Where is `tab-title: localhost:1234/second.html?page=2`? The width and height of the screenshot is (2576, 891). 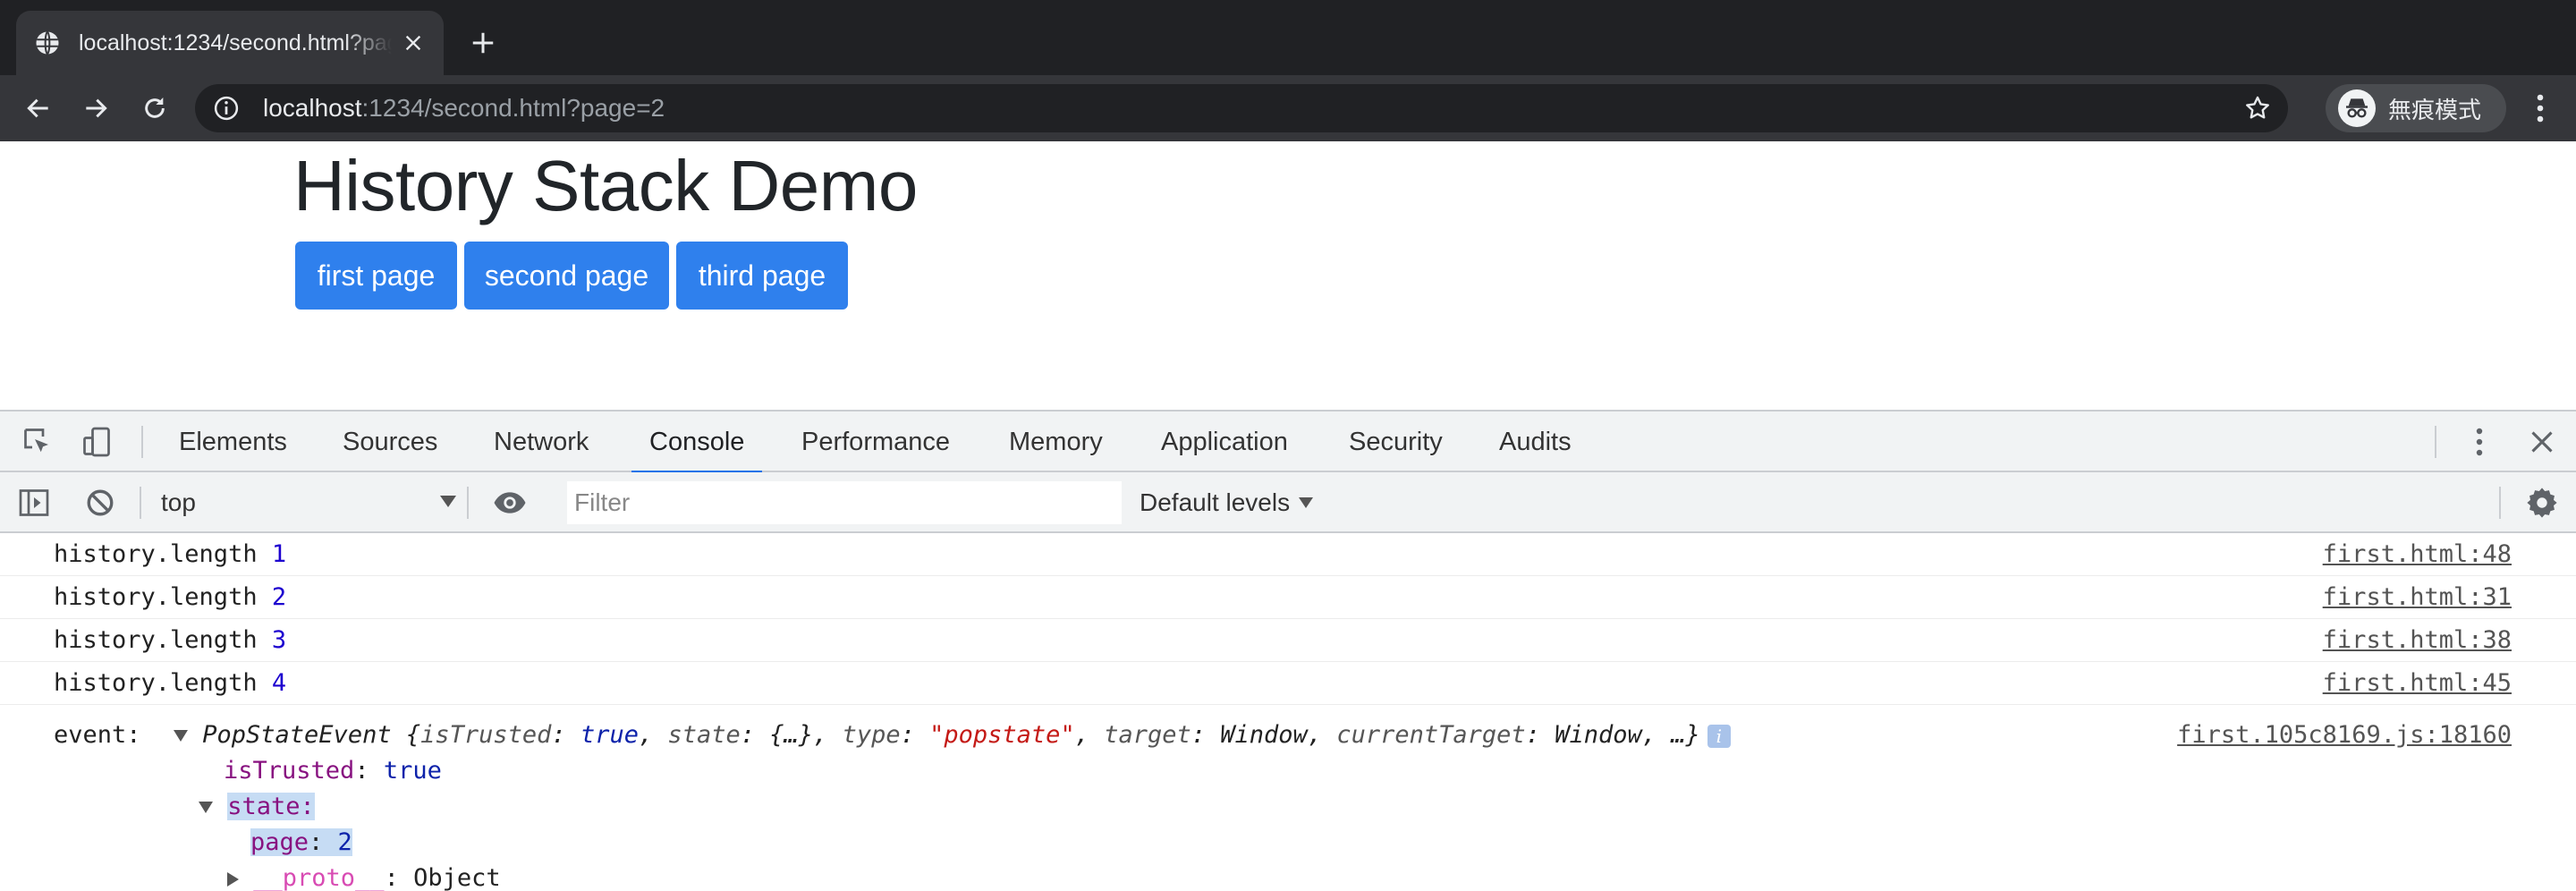
tab-title: localhost:1234/second.html?page=2 is located at coordinates (235, 42).